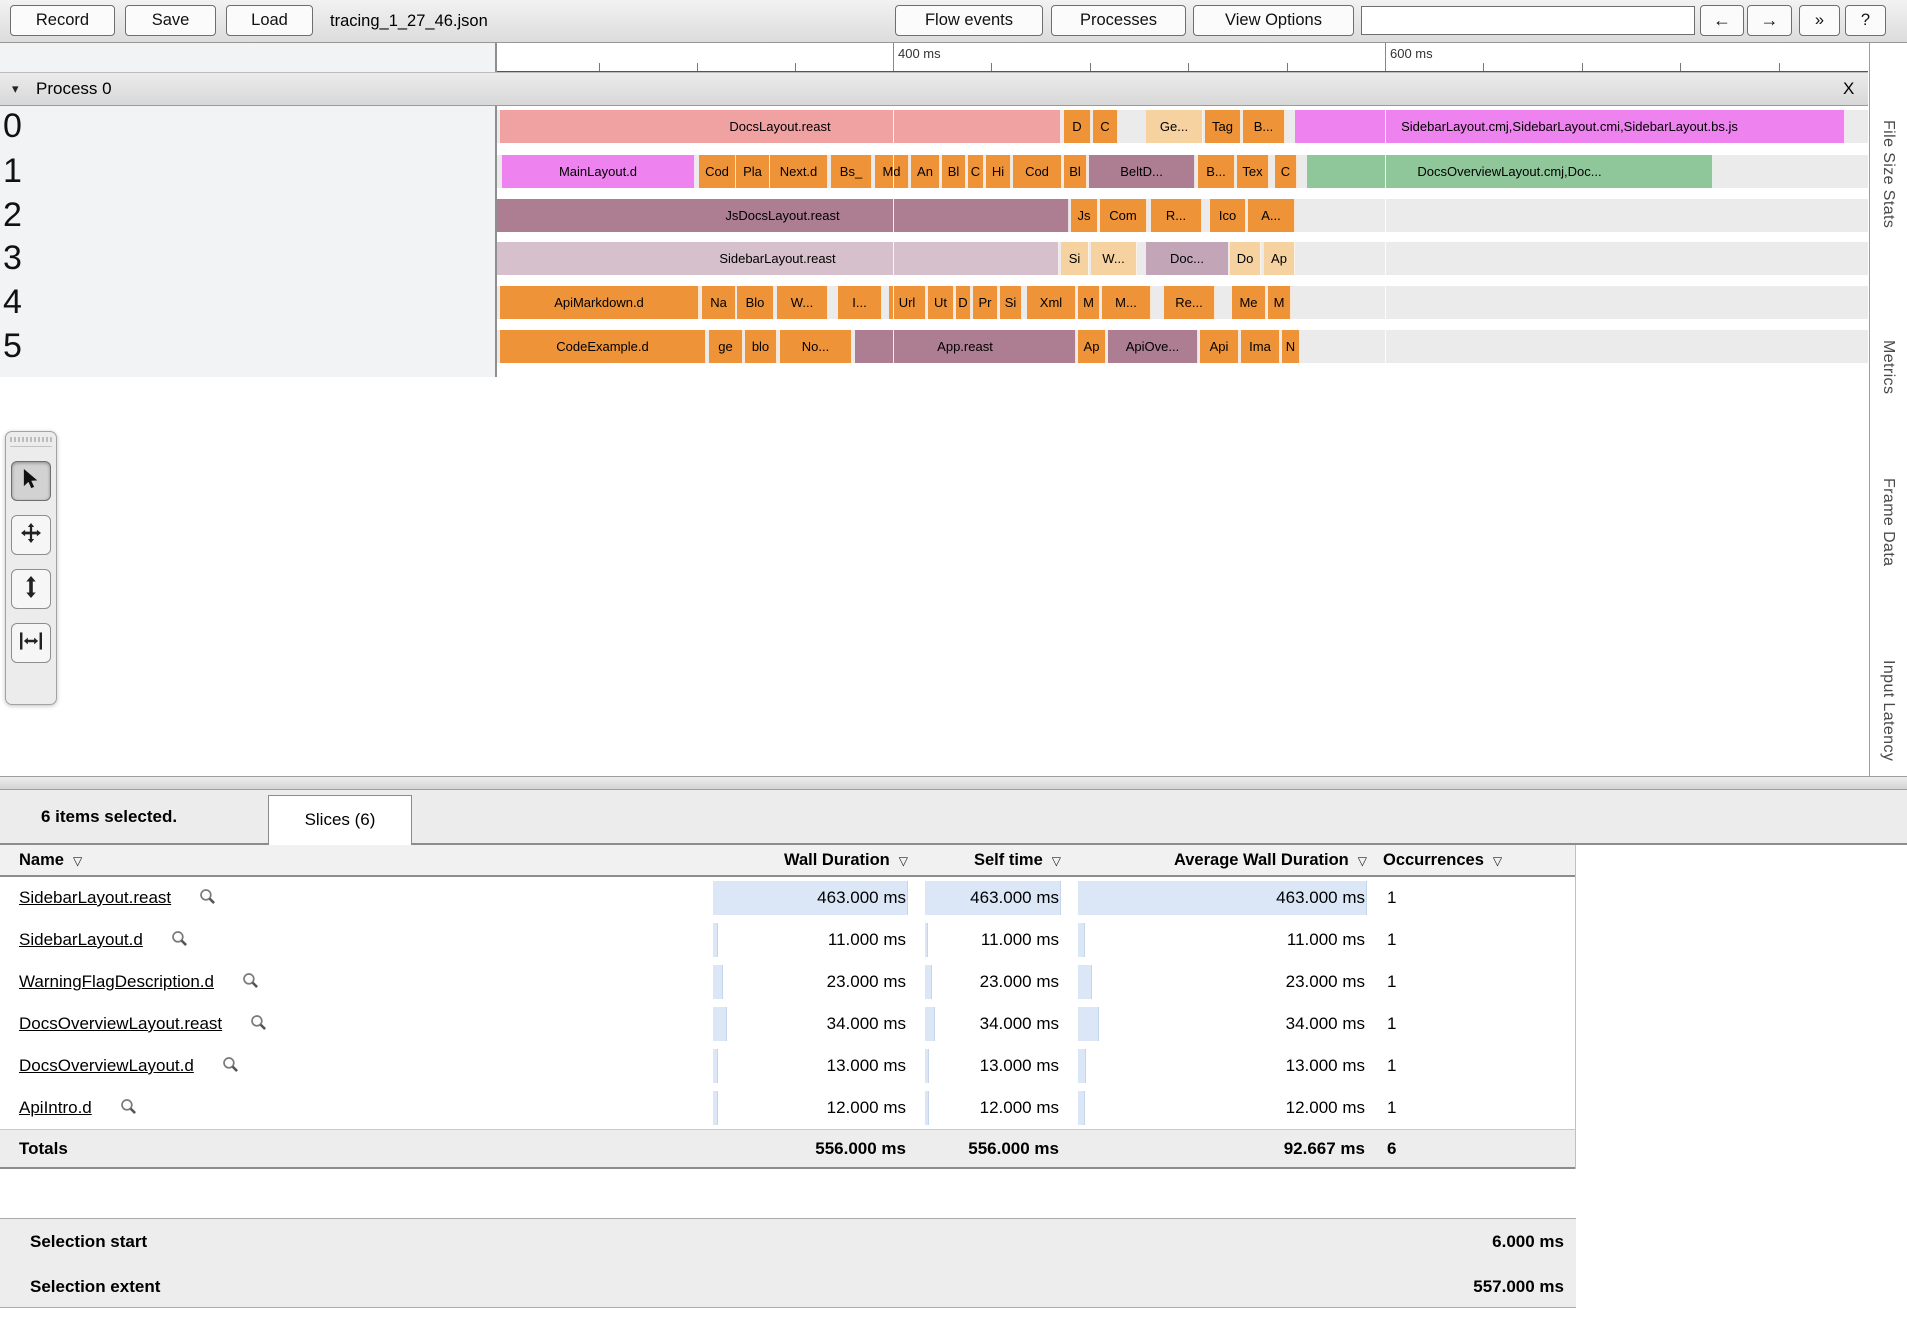  I want to click on trace-slice: Me, so click(1249, 302).